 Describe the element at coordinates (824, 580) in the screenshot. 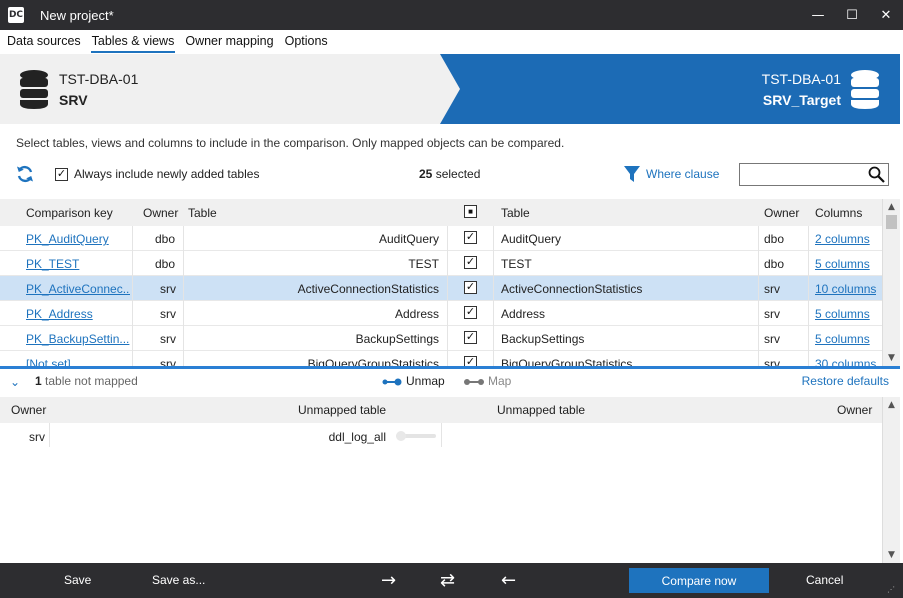

I see `cancel-button: Cancel` at that location.